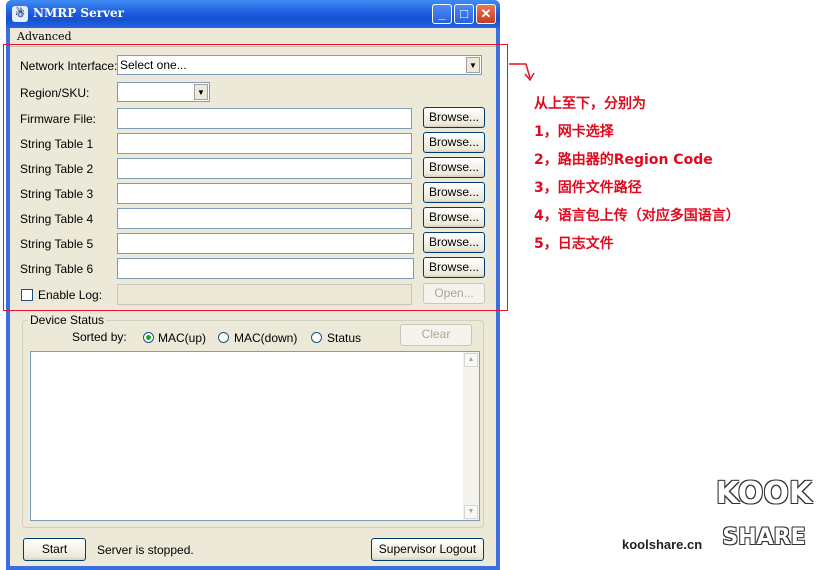  What do you see at coordinates (471, 512) in the screenshot?
I see `scroll-down-icon: ▼` at bounding box center [471, 512].